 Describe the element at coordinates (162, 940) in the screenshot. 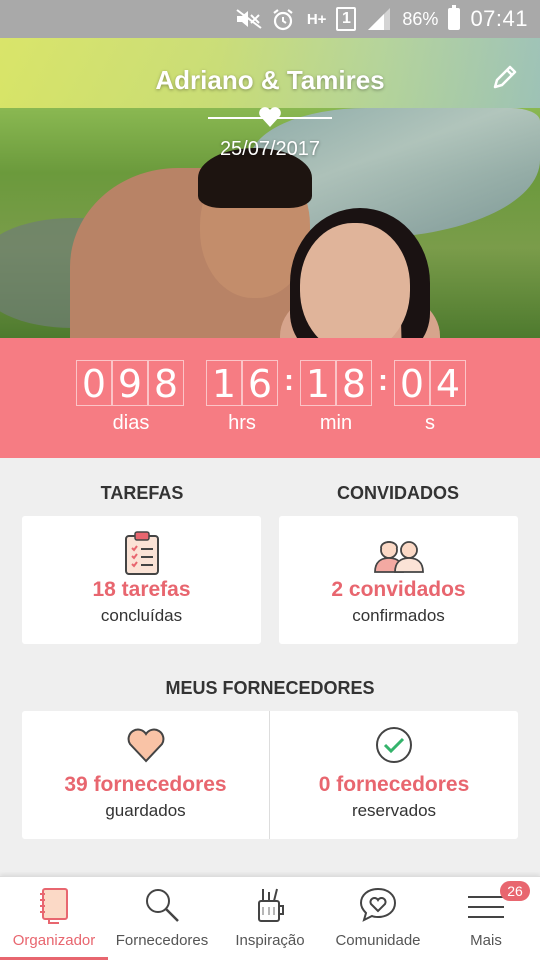

I see `nav-label: Fornecedores` at that location.